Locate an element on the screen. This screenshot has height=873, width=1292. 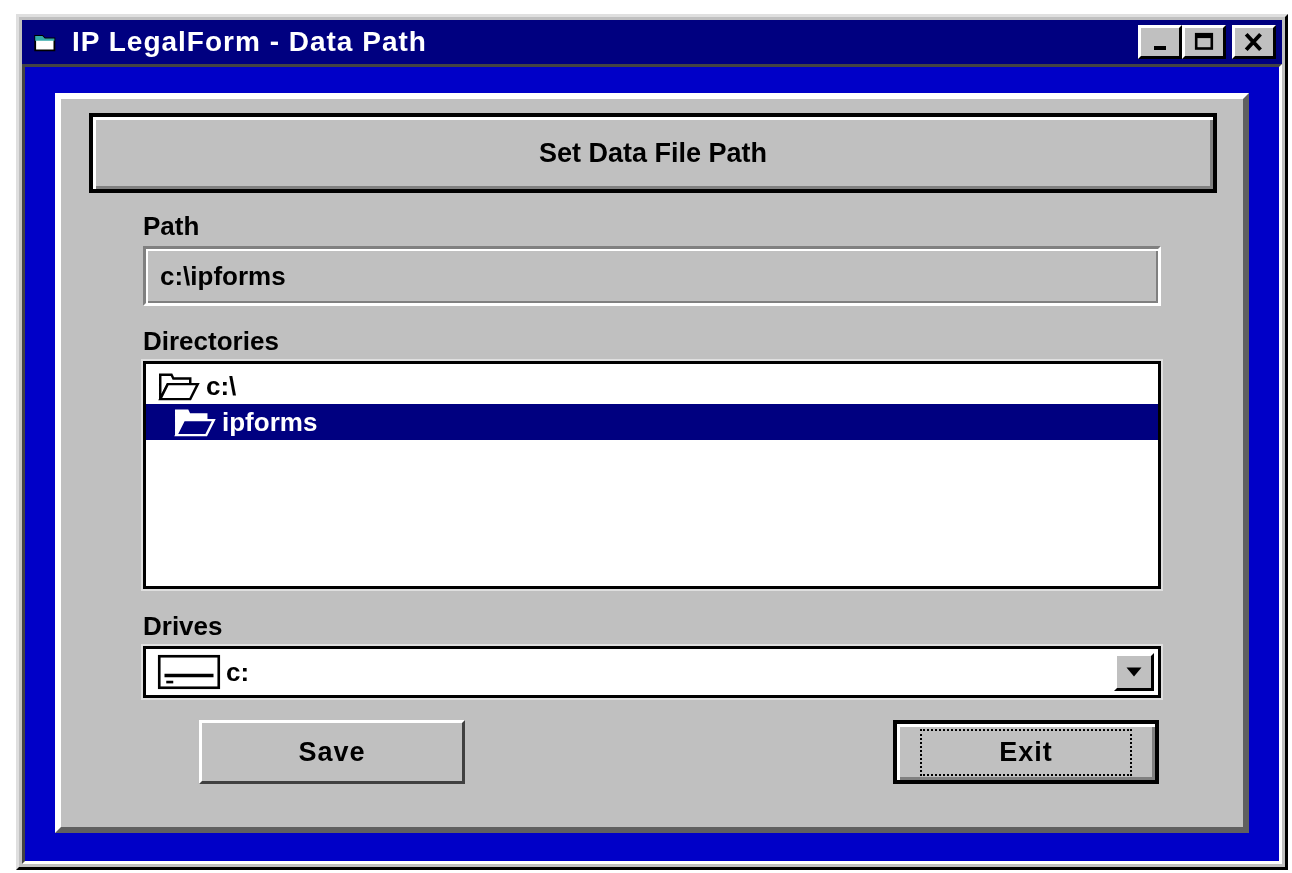
drives-label: Drives is located at coordinates (183, 626).